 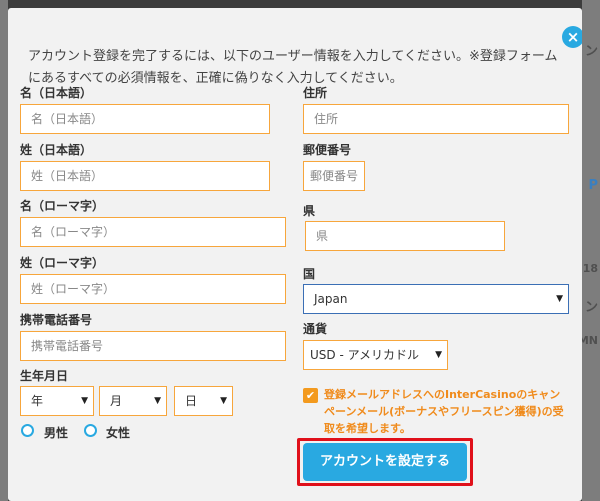 I want to click on birth-day-value: 日, so click(x=191, y=401).